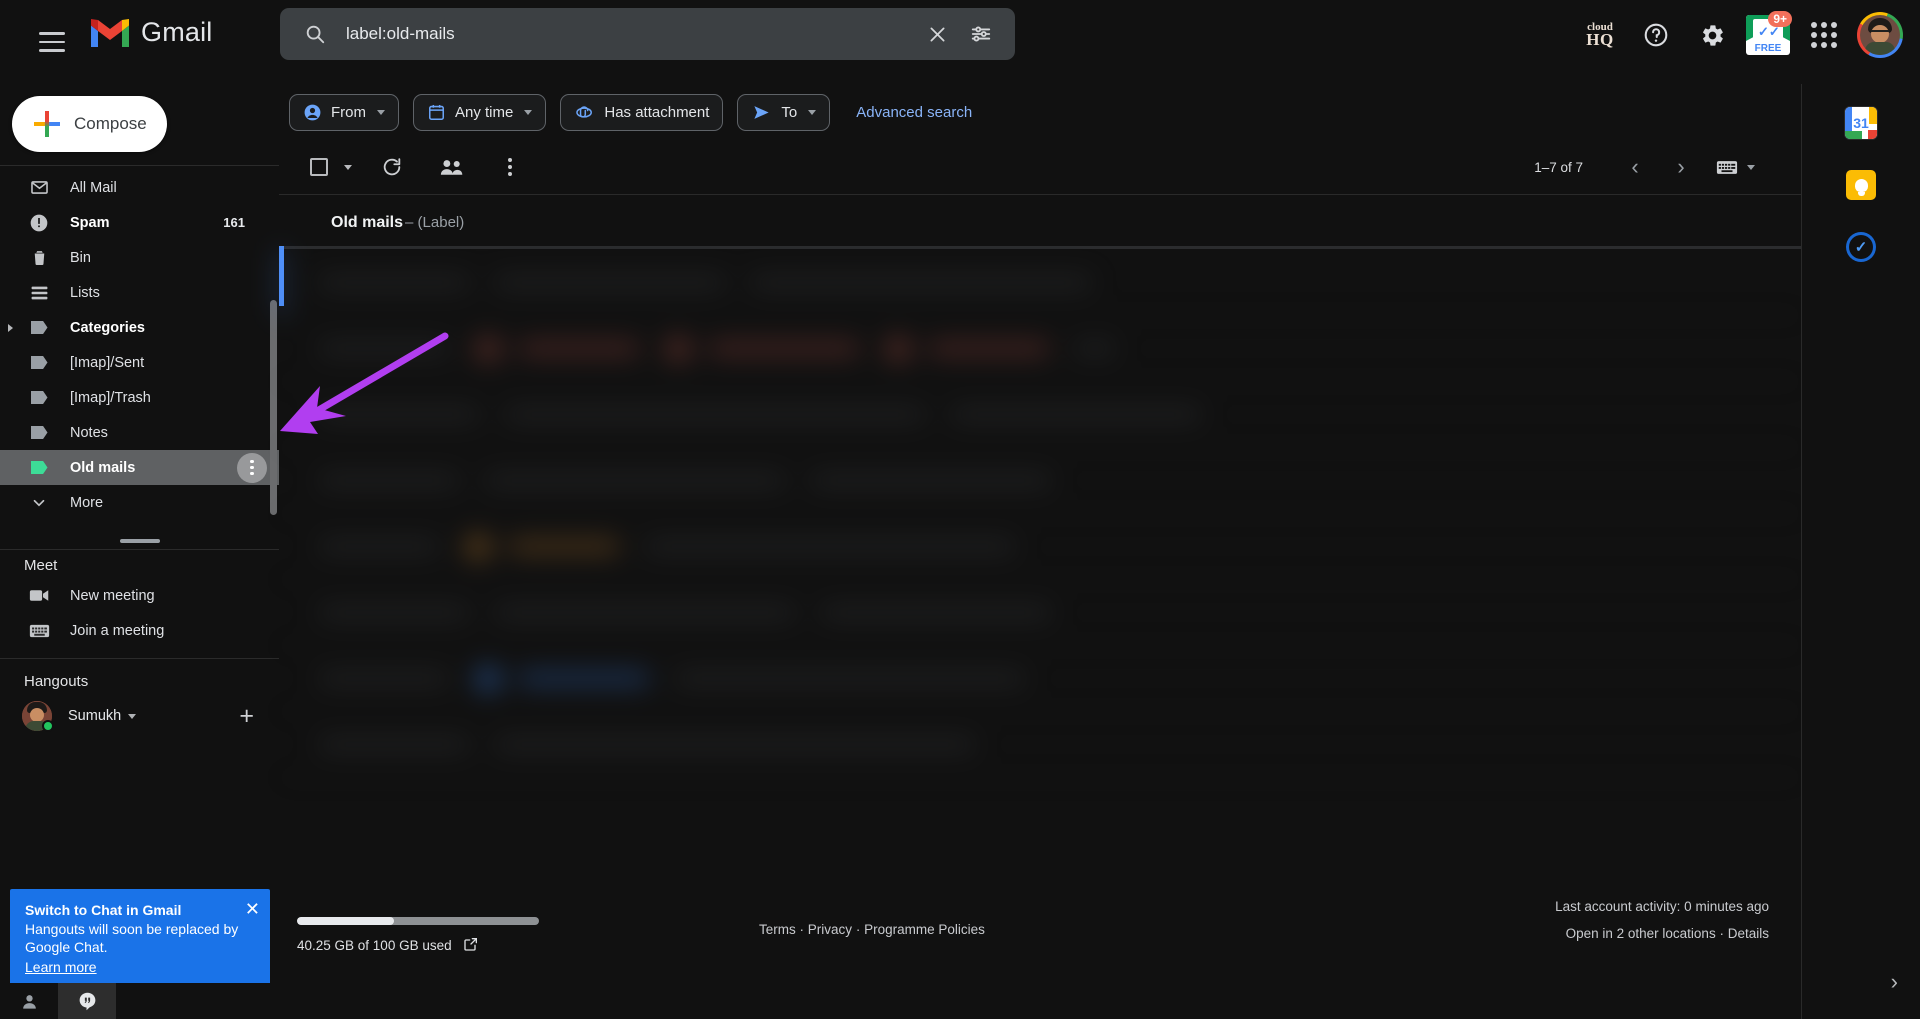 Image resolution: width=1920 pixels, height=1019 pixels. Describe the element at coordinates (367, 222) in the screenshot. I see `page-title: Old mails` at that location.